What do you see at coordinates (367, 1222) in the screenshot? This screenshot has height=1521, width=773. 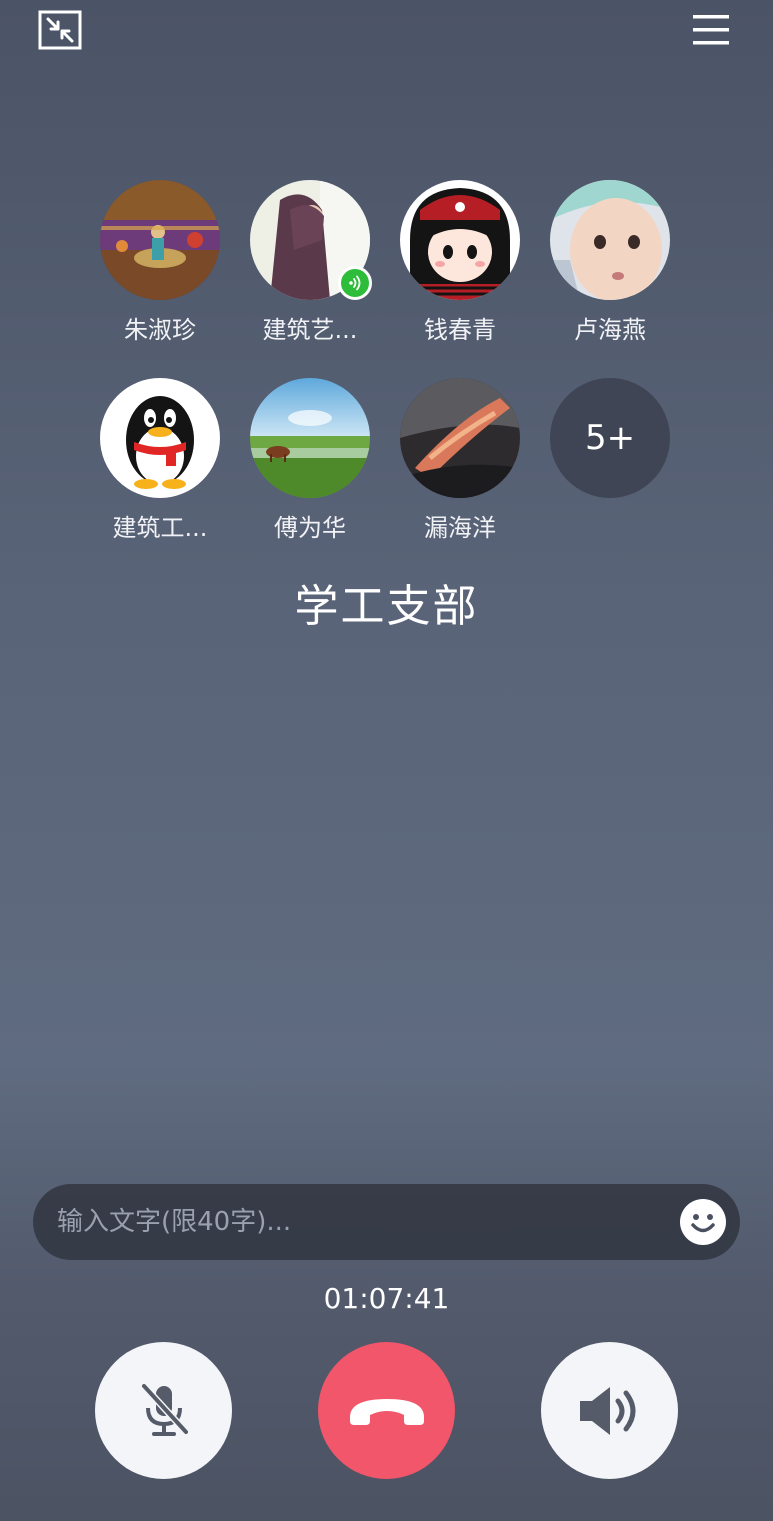 I see `chat-text-input` at bounding box center [367, 1222].